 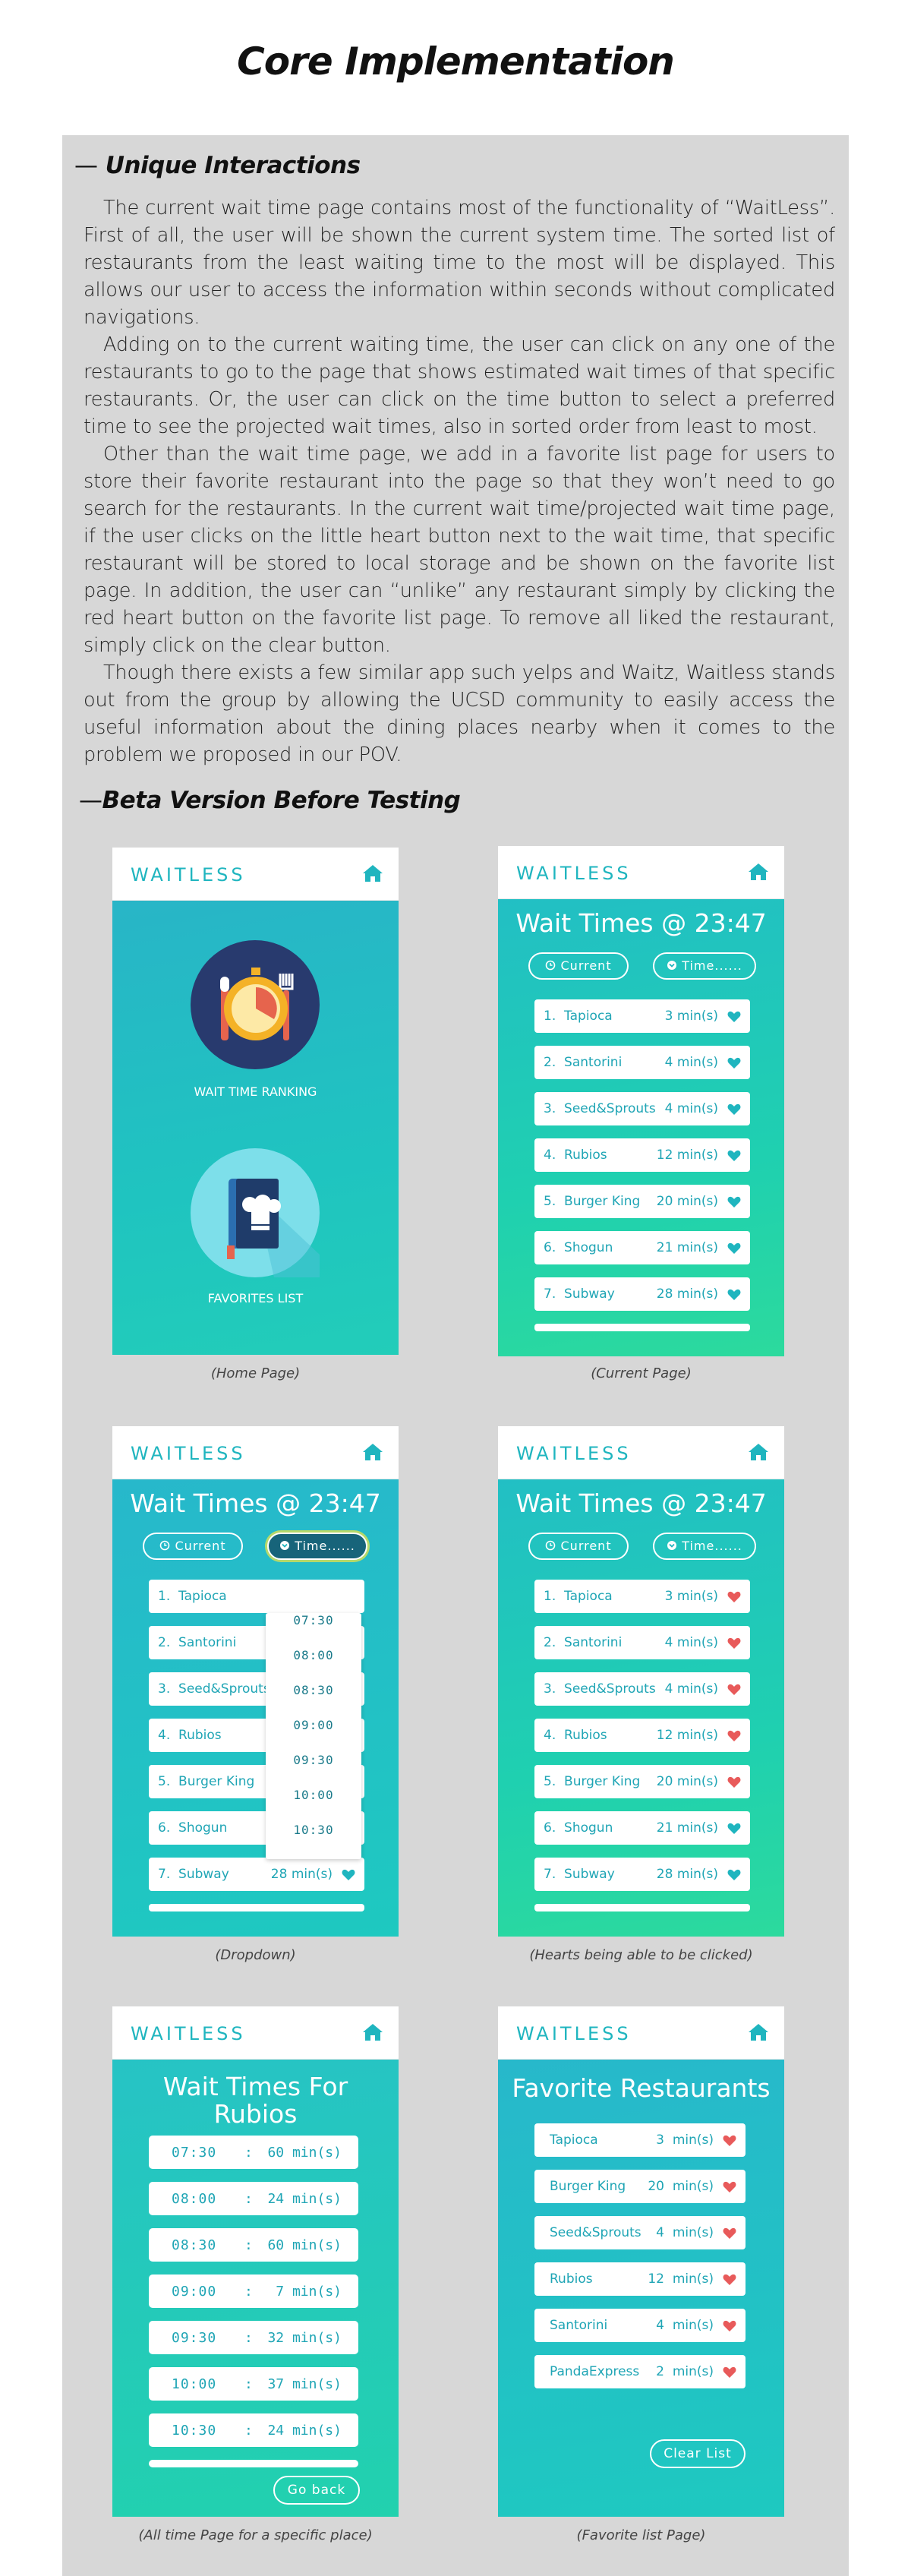 What do you see at coordinates (640, 2371) in the screenshot?
I see `favorite-item: PandaExpress 2 min(s)` at bounding box center [640, 2371].